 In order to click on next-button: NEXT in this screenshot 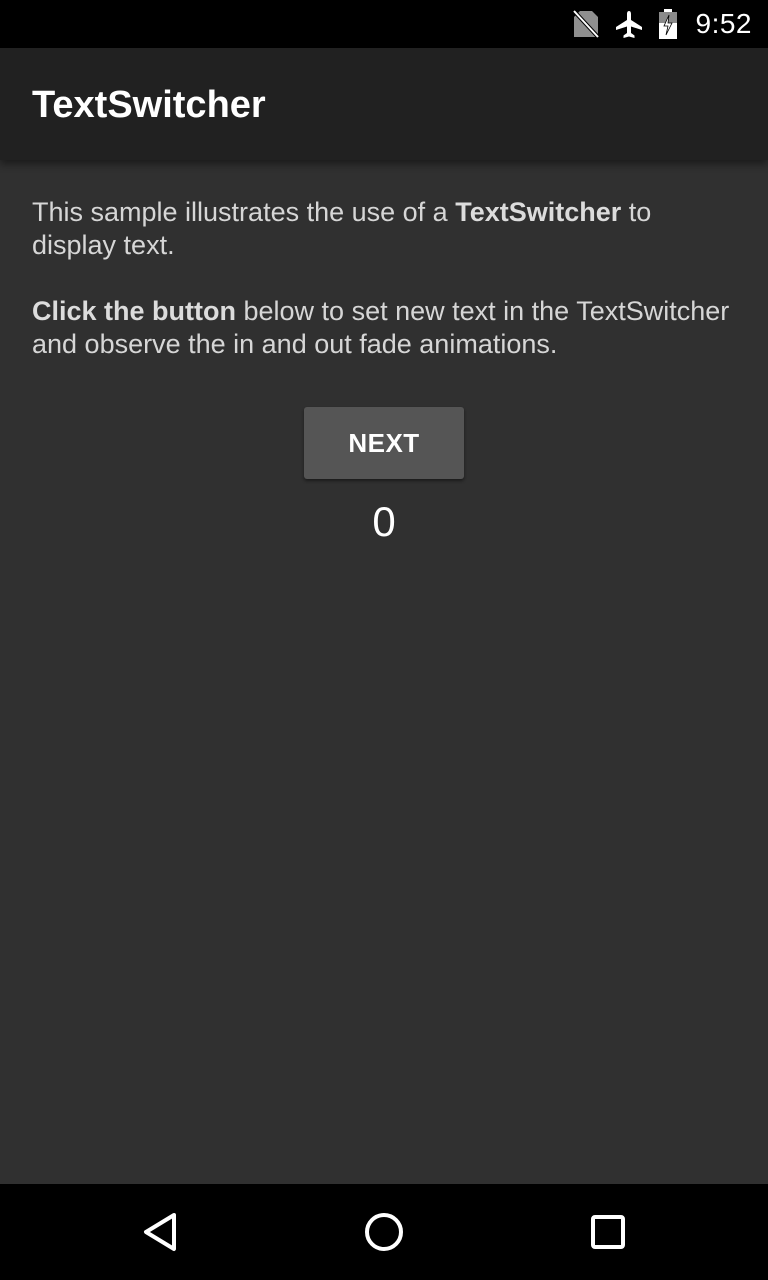, I will do `click(384, 443)`.